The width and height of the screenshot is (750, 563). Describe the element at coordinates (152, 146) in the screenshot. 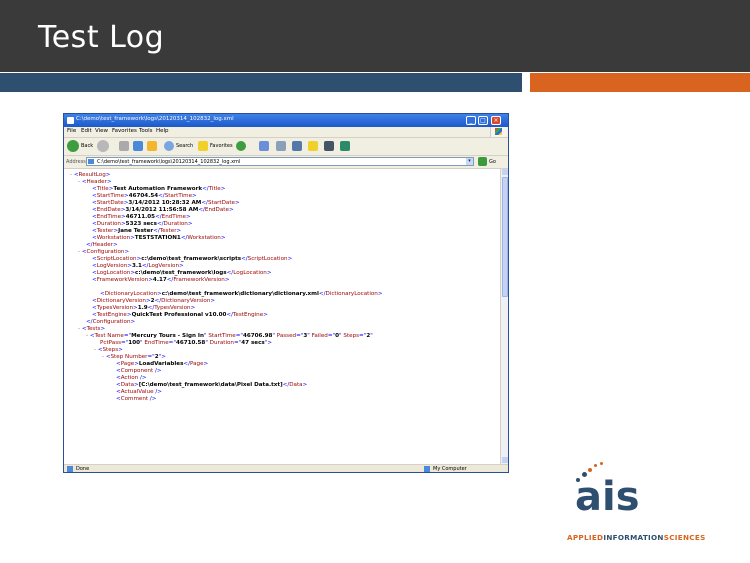

I see `home-icon` at that location.